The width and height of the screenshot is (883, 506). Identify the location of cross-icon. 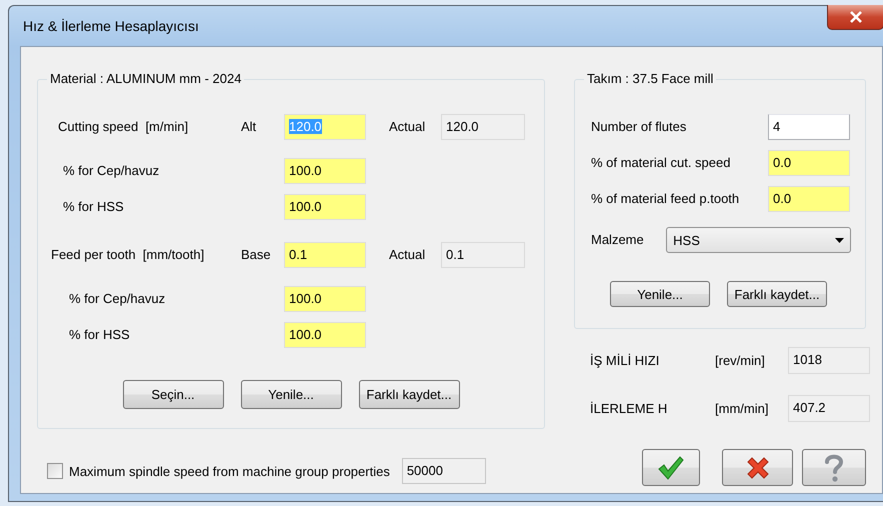
(757, 467).